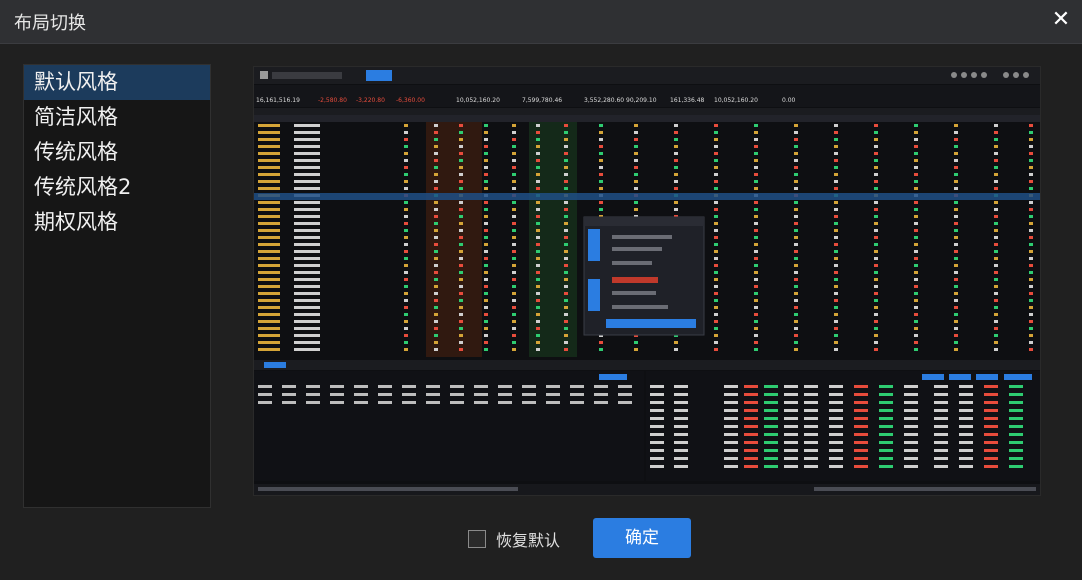  I want to click on layout-item-default: 默认风格, so click(117, 82).